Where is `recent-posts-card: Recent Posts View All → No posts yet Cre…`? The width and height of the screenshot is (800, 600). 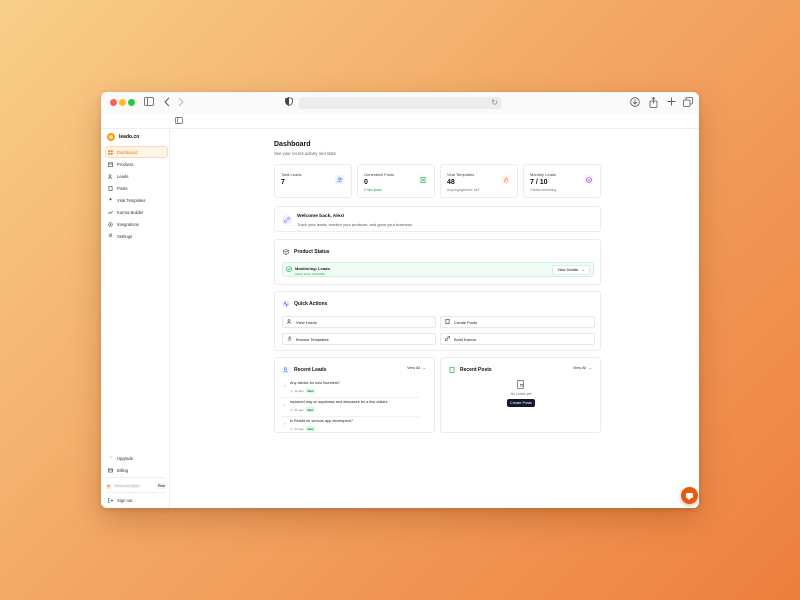 recent-posts-card: Recent Posts View All → No posts yet Cre… is located at coordinates (520, 395).